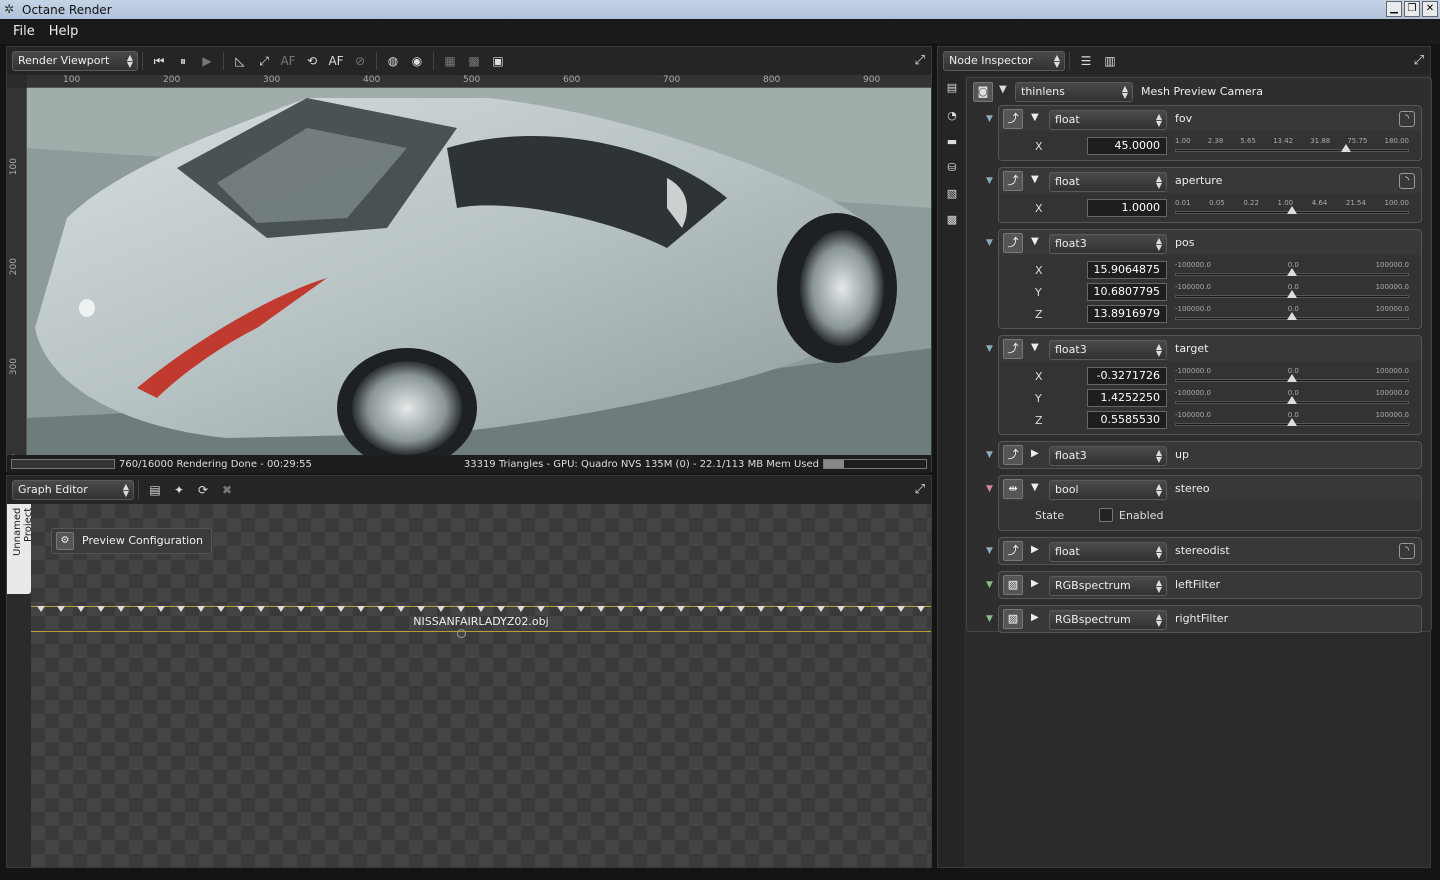  I want to click on viewport-selector: Render Viewport ▲ ▼, so click(75, 61).